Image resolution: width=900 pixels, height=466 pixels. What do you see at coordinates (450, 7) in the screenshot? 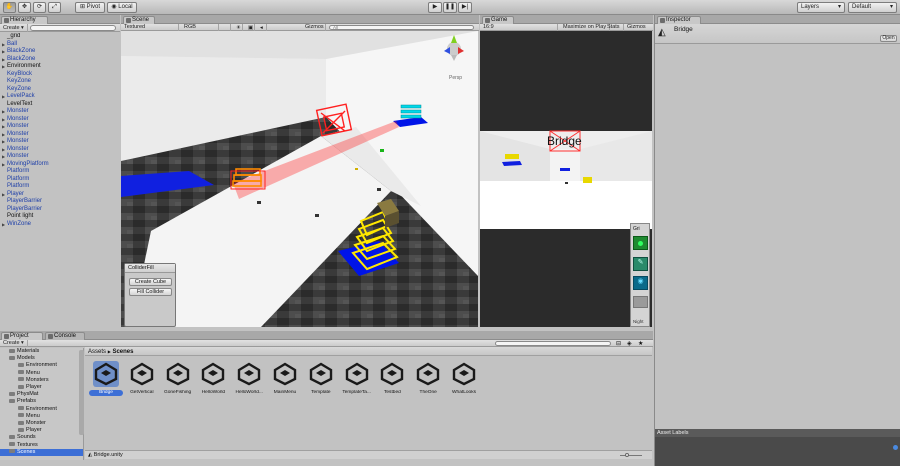
I see `pause-button: ❚❚` at bounding box center [450, 7].